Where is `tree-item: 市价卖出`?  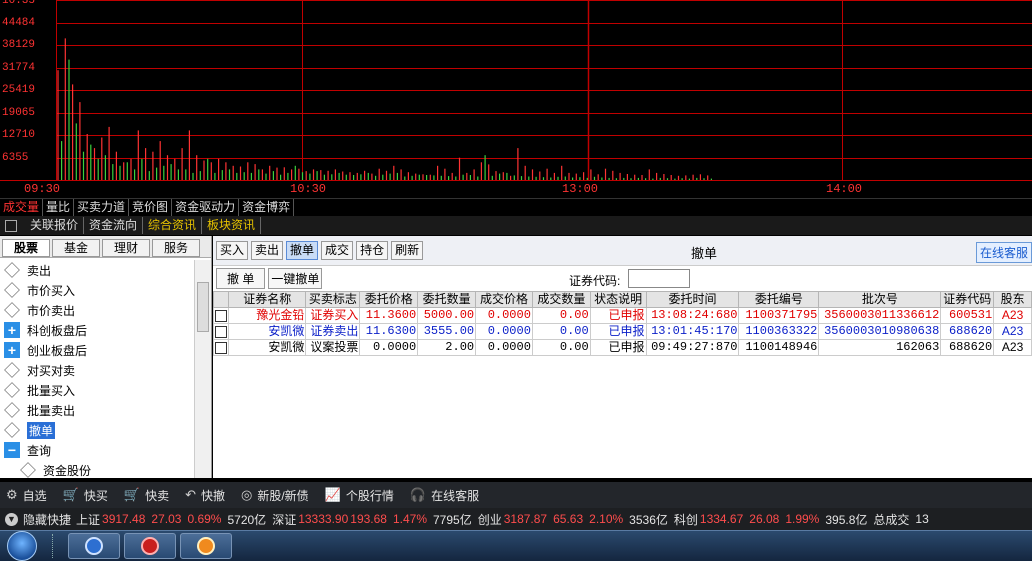 tree-item: 市价卖出 is located at coordinates (105, 310).